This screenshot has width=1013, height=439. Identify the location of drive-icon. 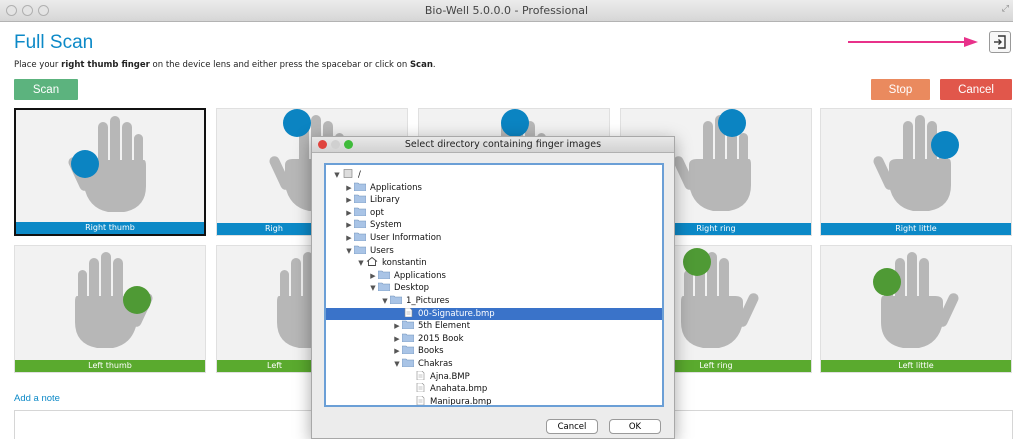
(348, 173).